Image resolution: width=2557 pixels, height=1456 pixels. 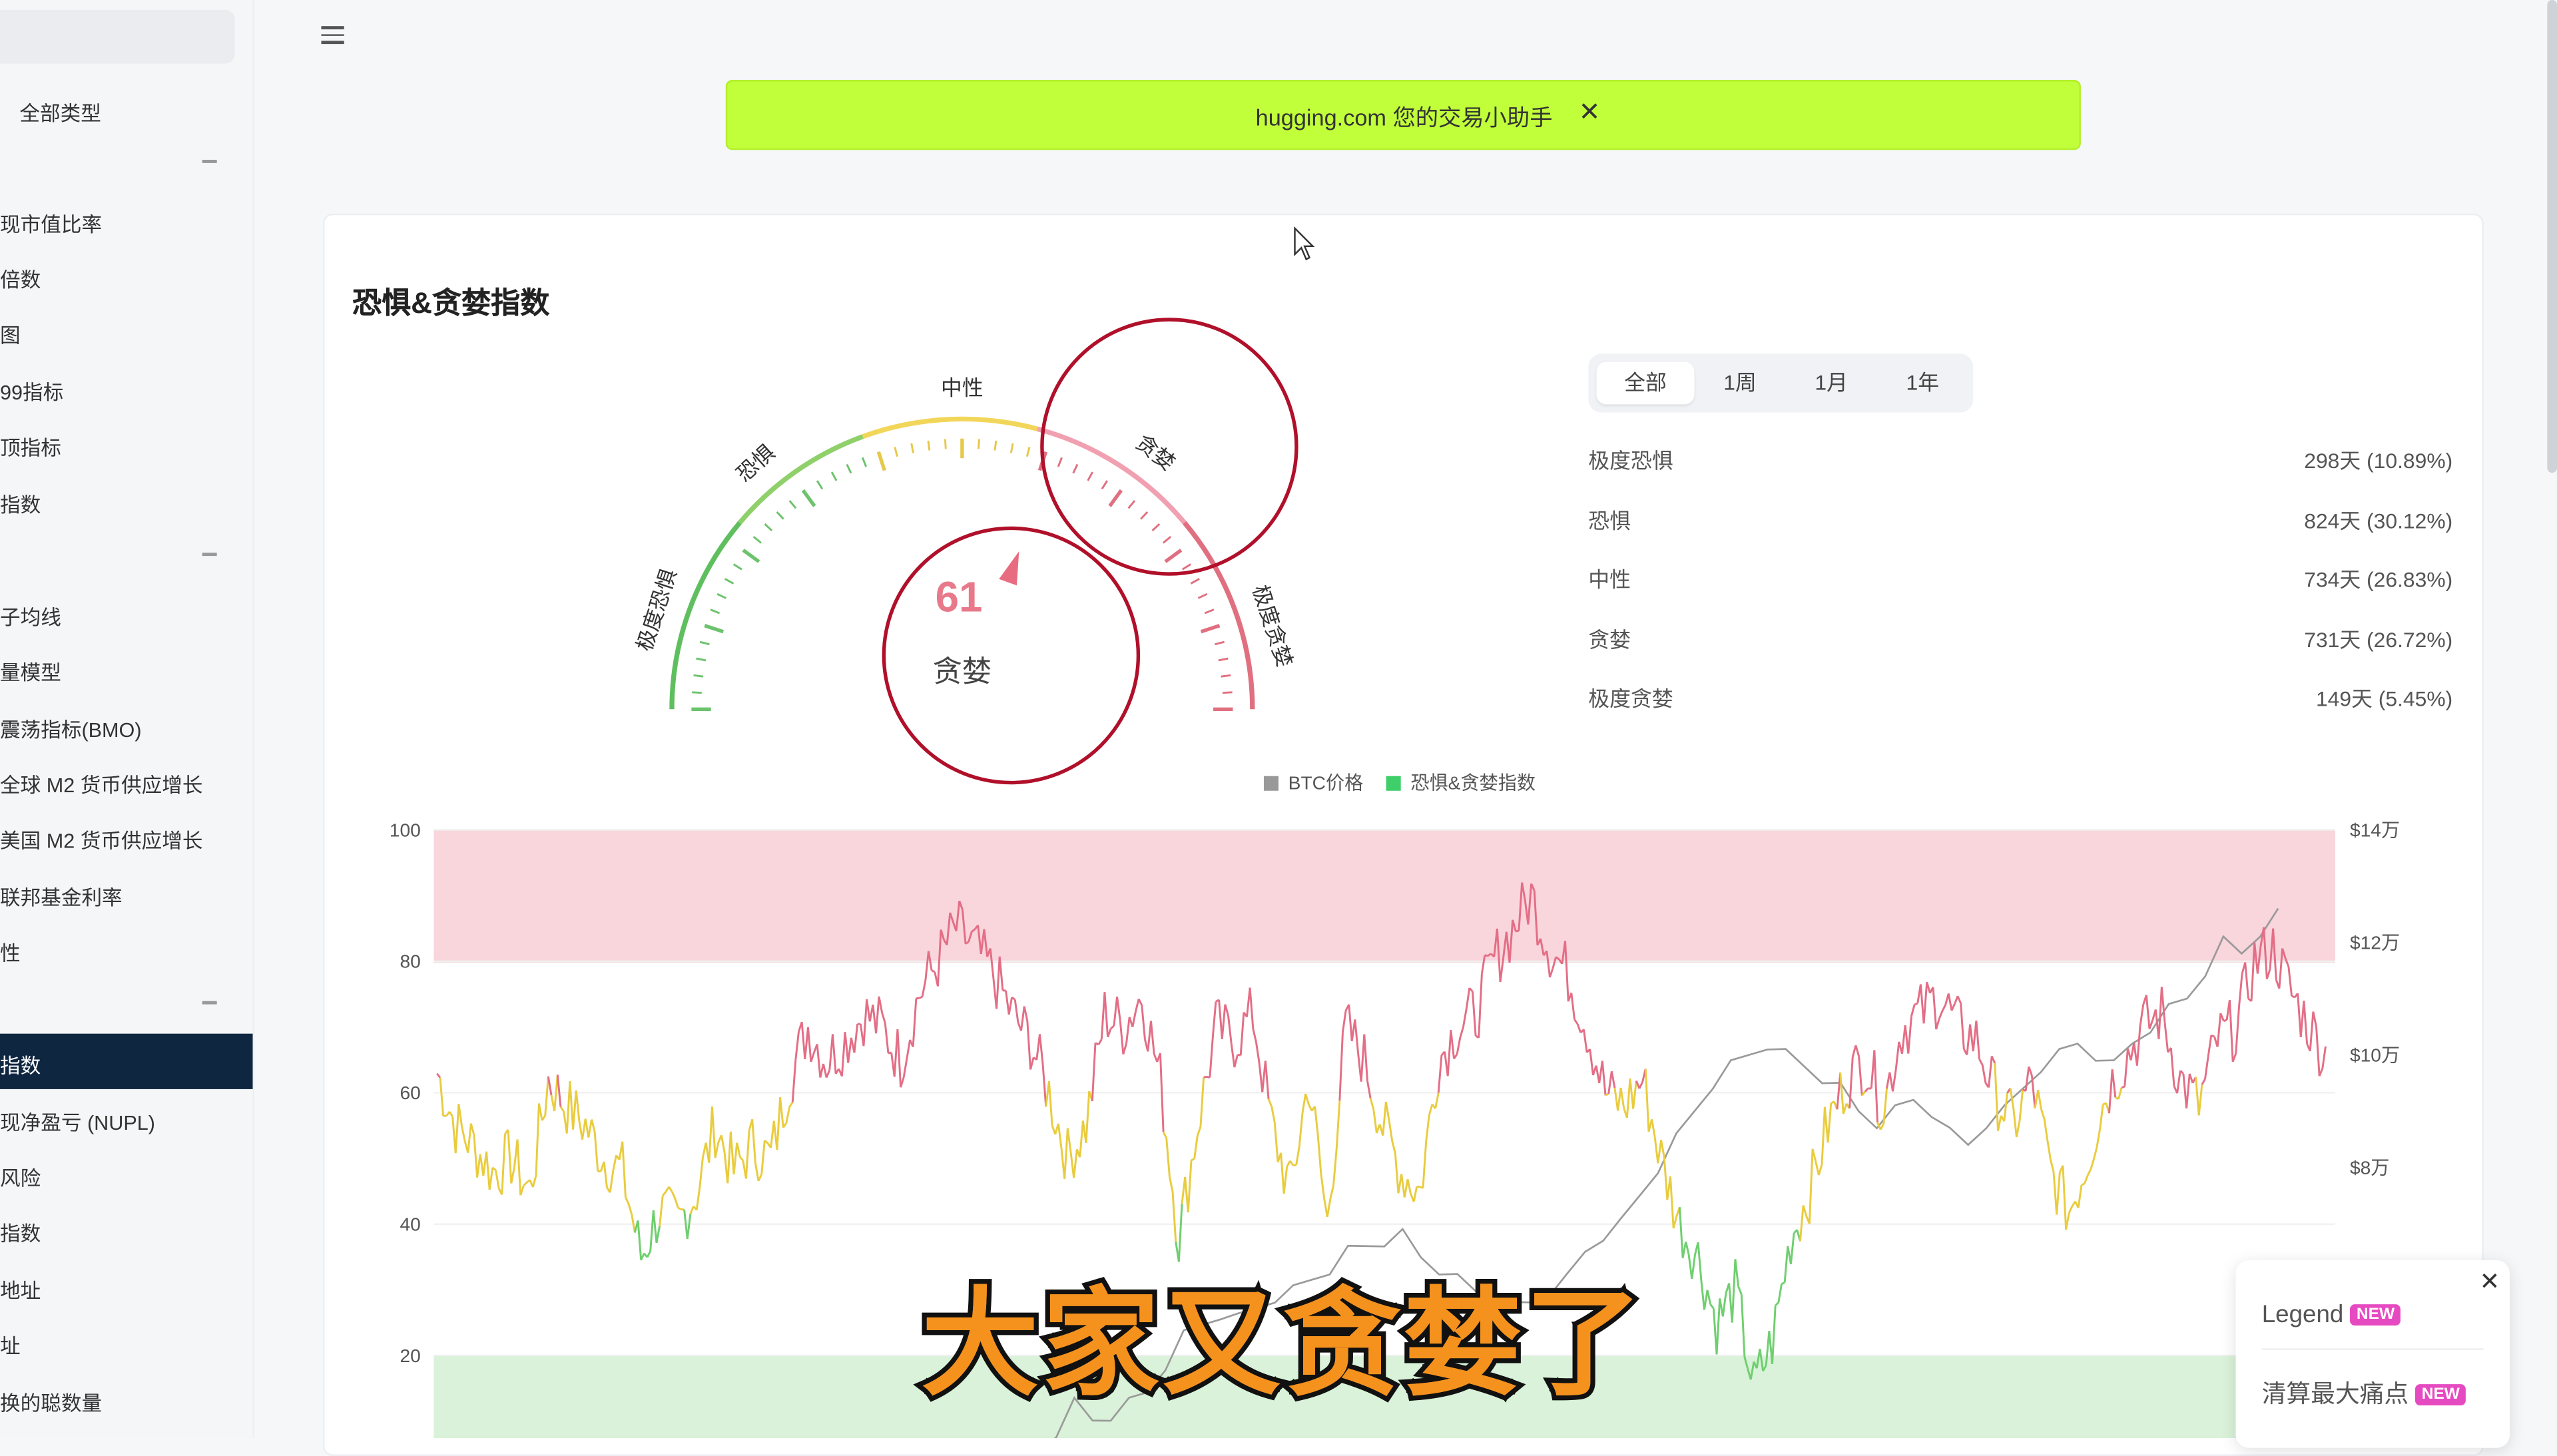 I want to click on gauge-zone-label: 中性, so click(x=962, y=388).